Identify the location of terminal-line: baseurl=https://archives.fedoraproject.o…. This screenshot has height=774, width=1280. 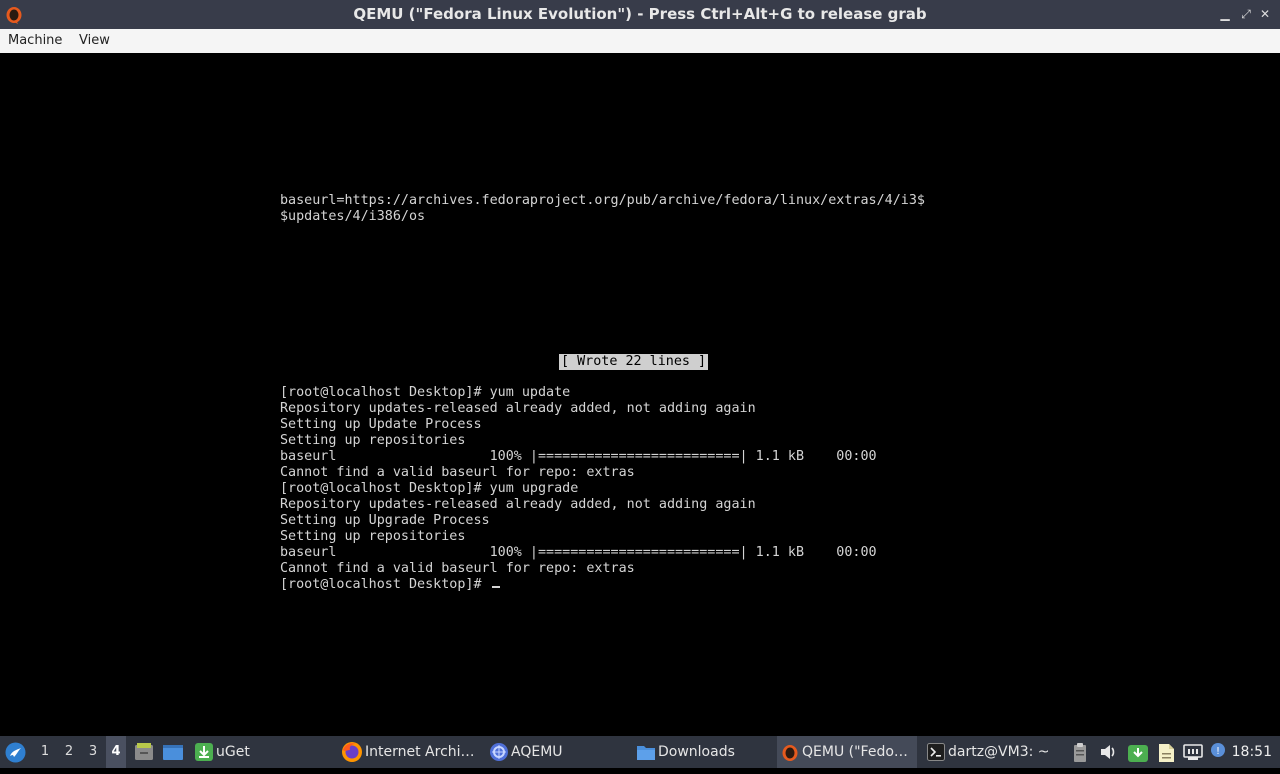
(602, 200).